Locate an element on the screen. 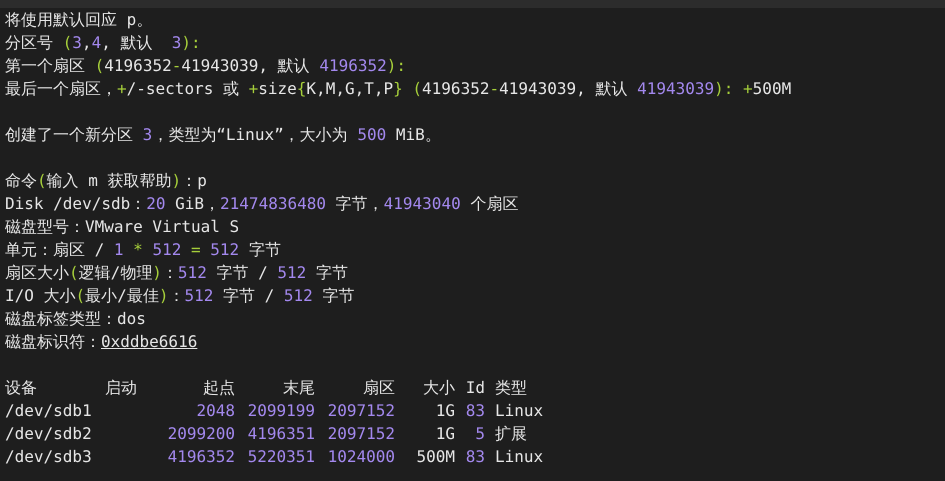 The width and height of the screenshot is (945, 481). terminal-line: 磁盘型号：VMware Virtual S is located at coordinates (122, 227).